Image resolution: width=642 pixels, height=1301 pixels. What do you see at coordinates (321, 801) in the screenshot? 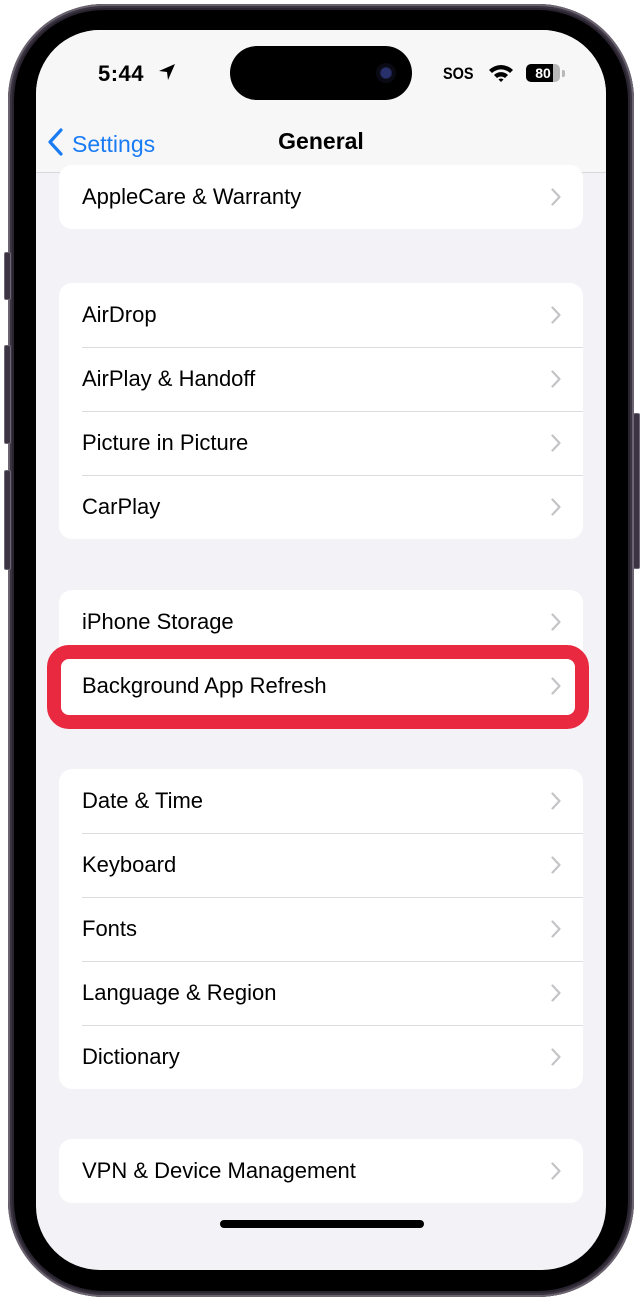
I see `list-item-date-time: Date & Time` at bounding box center [321, 801].